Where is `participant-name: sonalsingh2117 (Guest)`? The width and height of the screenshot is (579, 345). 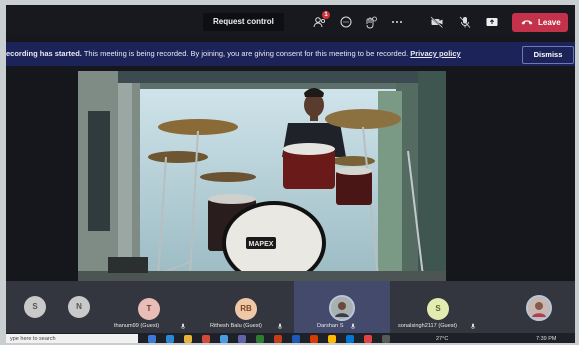 participant-name: sonalsingh2117 (Guest) is located at coordinates (427, 326).